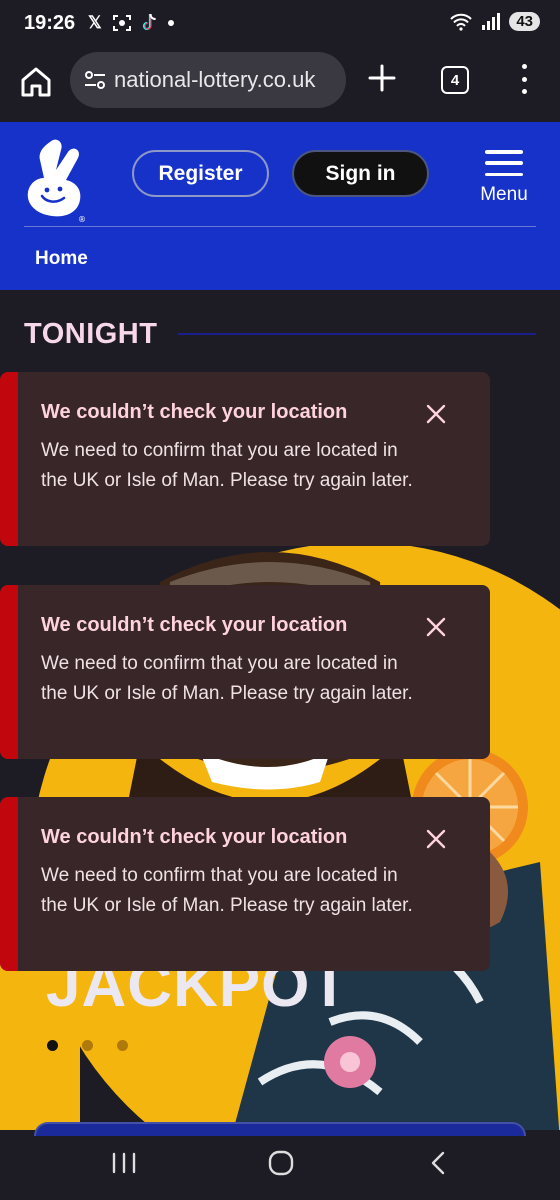  I want to click on recent-apps-icon, so click(124, 1163).